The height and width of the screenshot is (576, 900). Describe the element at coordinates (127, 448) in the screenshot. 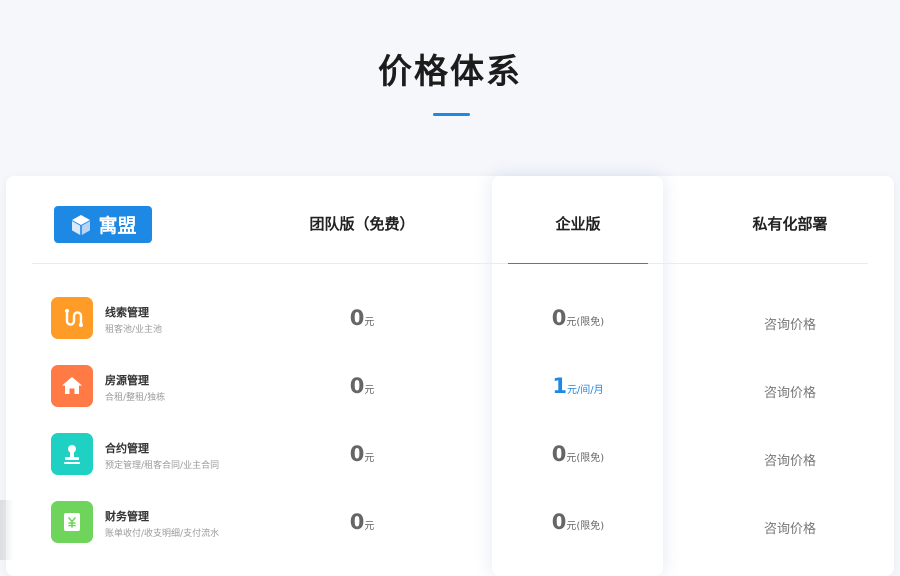

I see `feature-name-contract: 合约管理` at that location.